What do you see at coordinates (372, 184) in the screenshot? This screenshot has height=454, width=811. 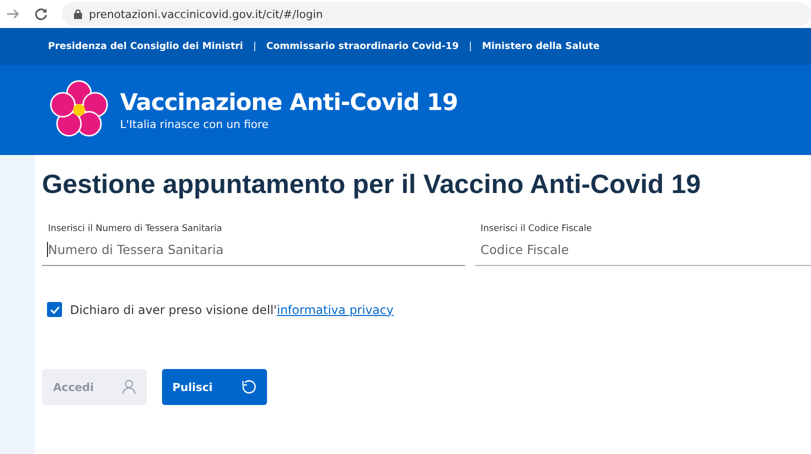 I see `page-title: Gestione appuntamento per il Vaccino Anti-Covid 19` at bounding box center [372, 184].